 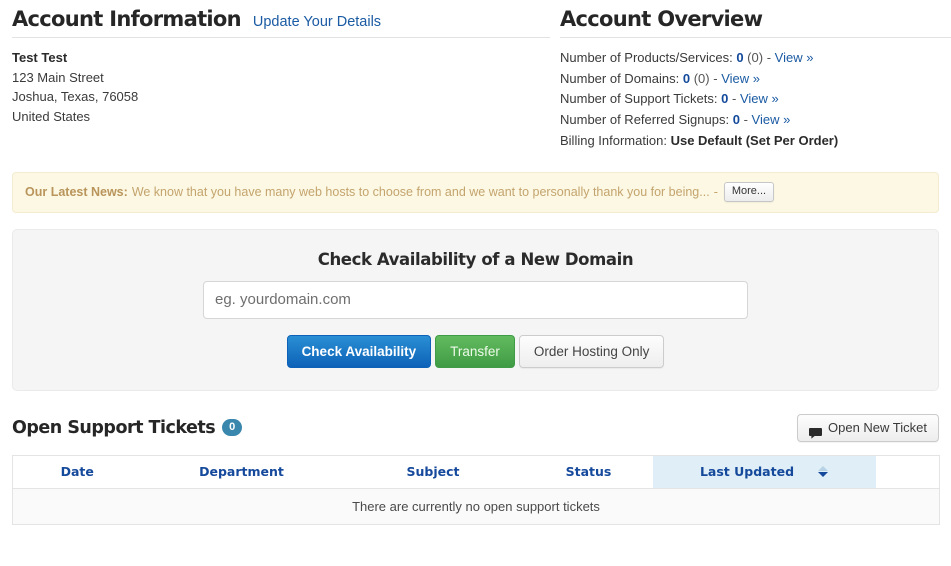 I want to click on overview-label-products: Number of Products/Services:, so click(x=646, y=58).